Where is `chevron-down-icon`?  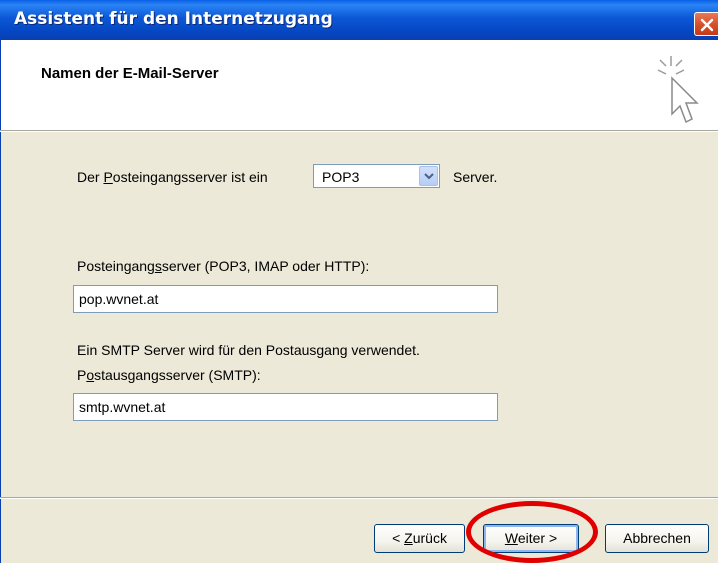
chevron-down-icon is located at coordinates (429, 176).